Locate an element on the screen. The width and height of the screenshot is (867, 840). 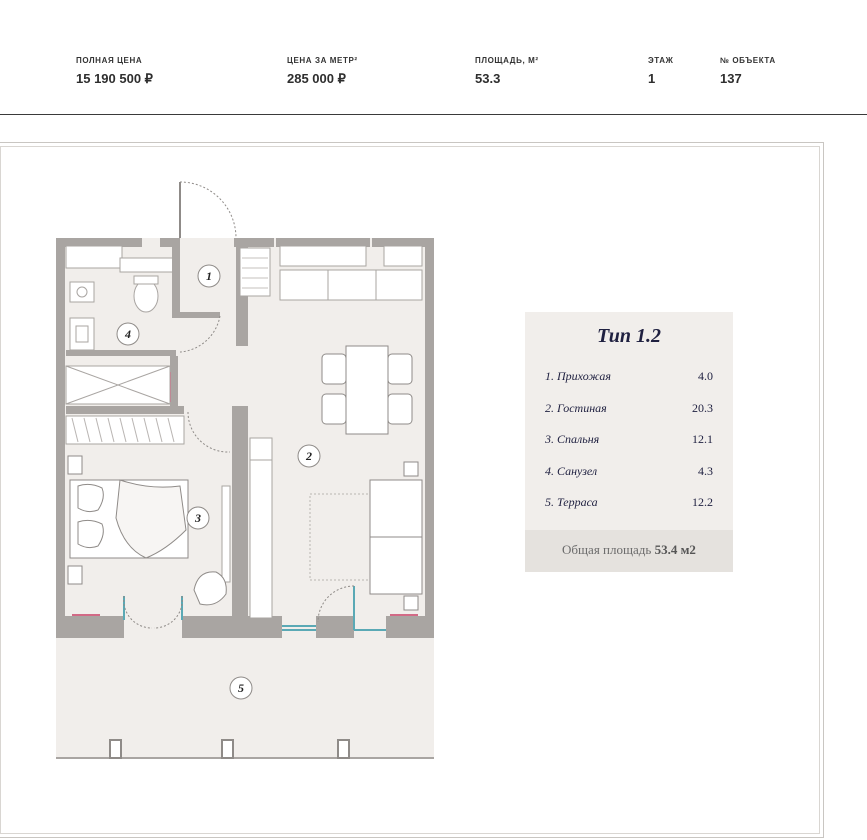
room-number-2: 2 is located at coordinates (308, 456).